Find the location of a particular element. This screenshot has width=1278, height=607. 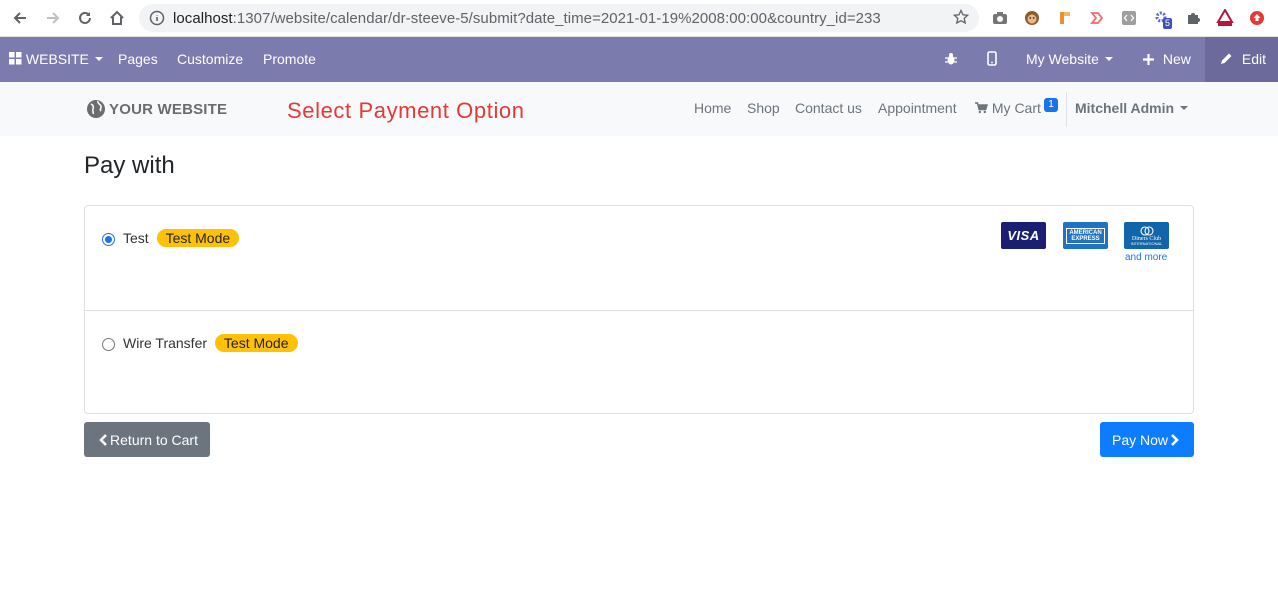

debug-bug-icon is located at coordinates (951, 59).